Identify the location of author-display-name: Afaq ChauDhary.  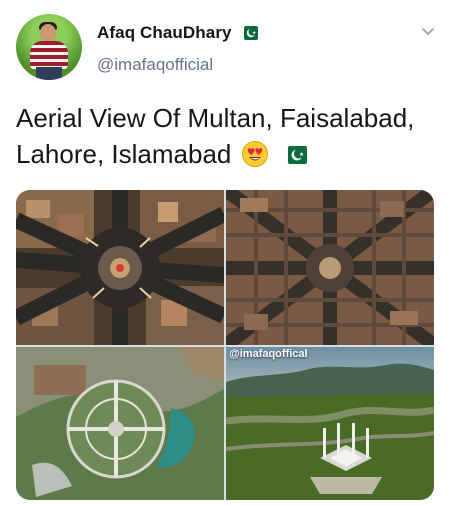
(164, 33).